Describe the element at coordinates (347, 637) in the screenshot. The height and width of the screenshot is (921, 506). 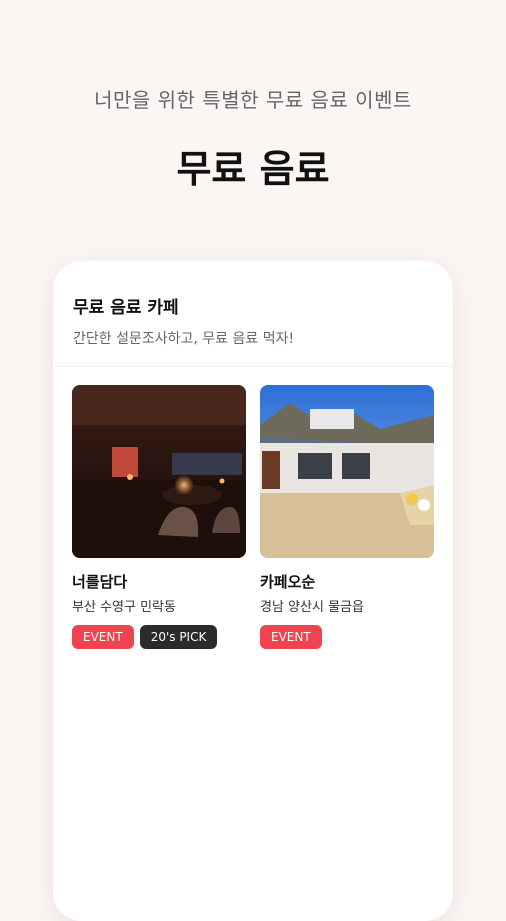
I see `cafe-tags: EVENT` at that location.